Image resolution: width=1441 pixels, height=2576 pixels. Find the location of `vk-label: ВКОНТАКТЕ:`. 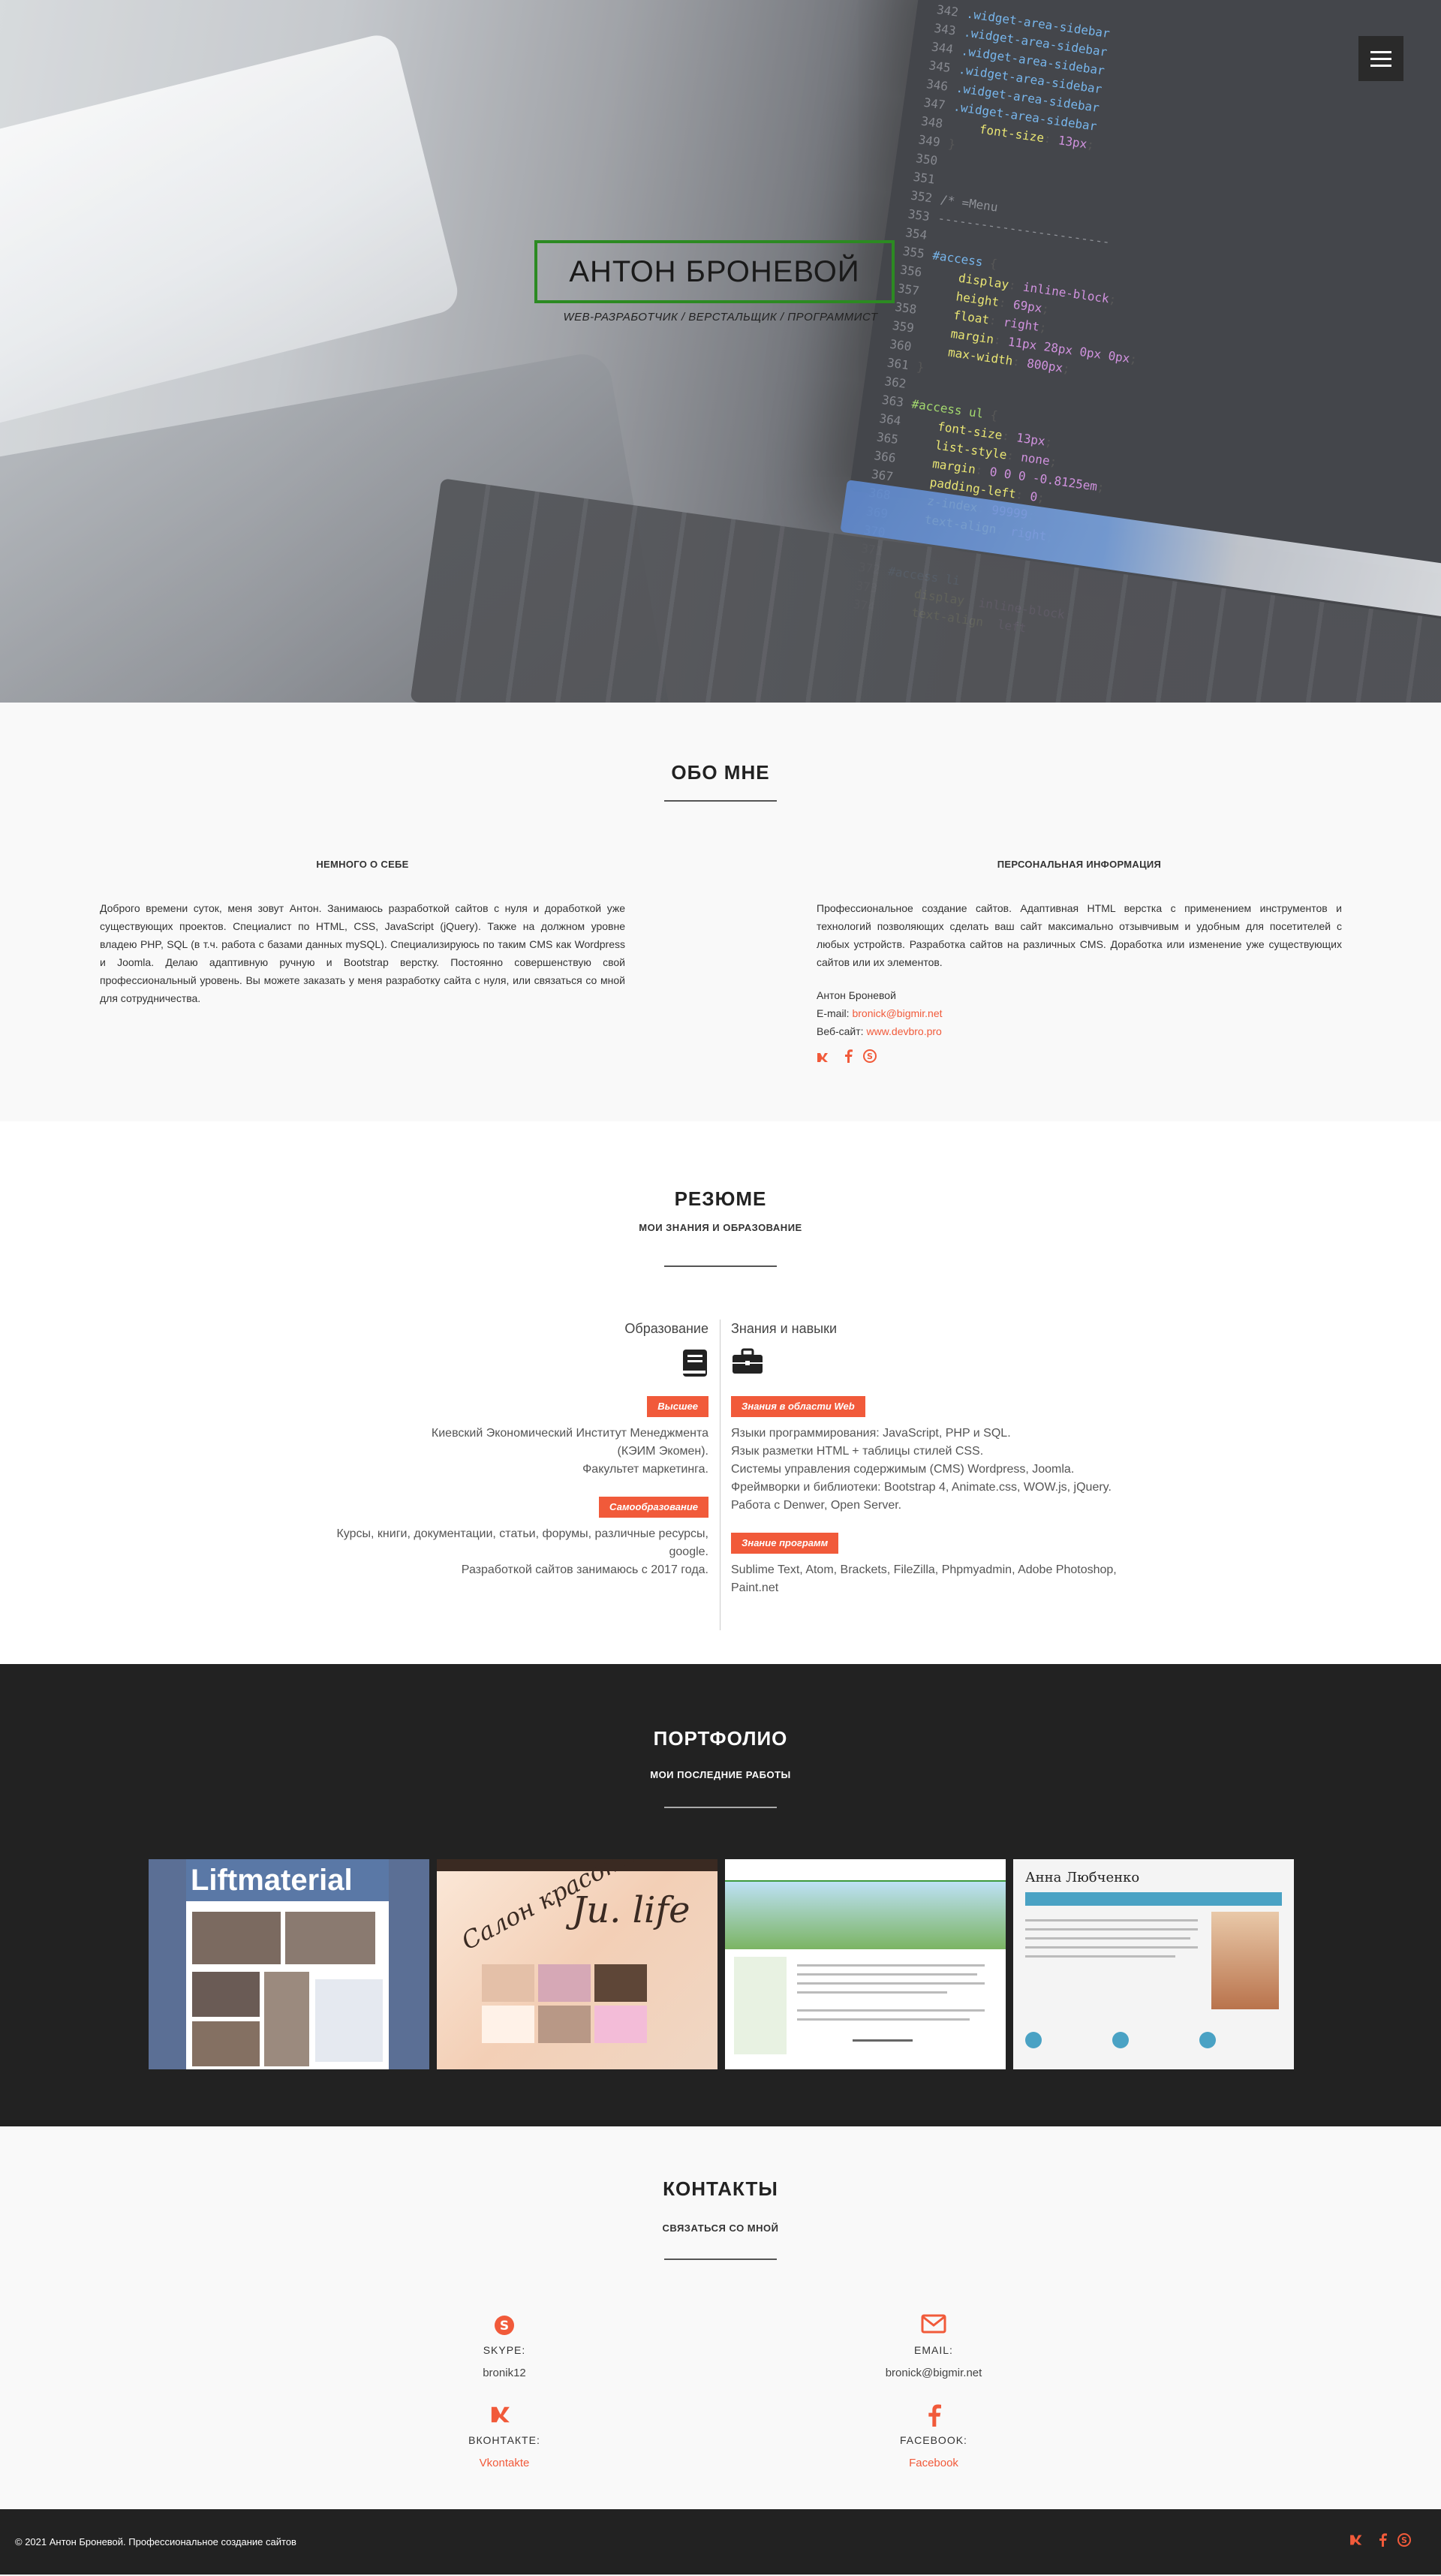

vk-label: ВКОНТАКТЕ: is located at coordinates (504, 2440).